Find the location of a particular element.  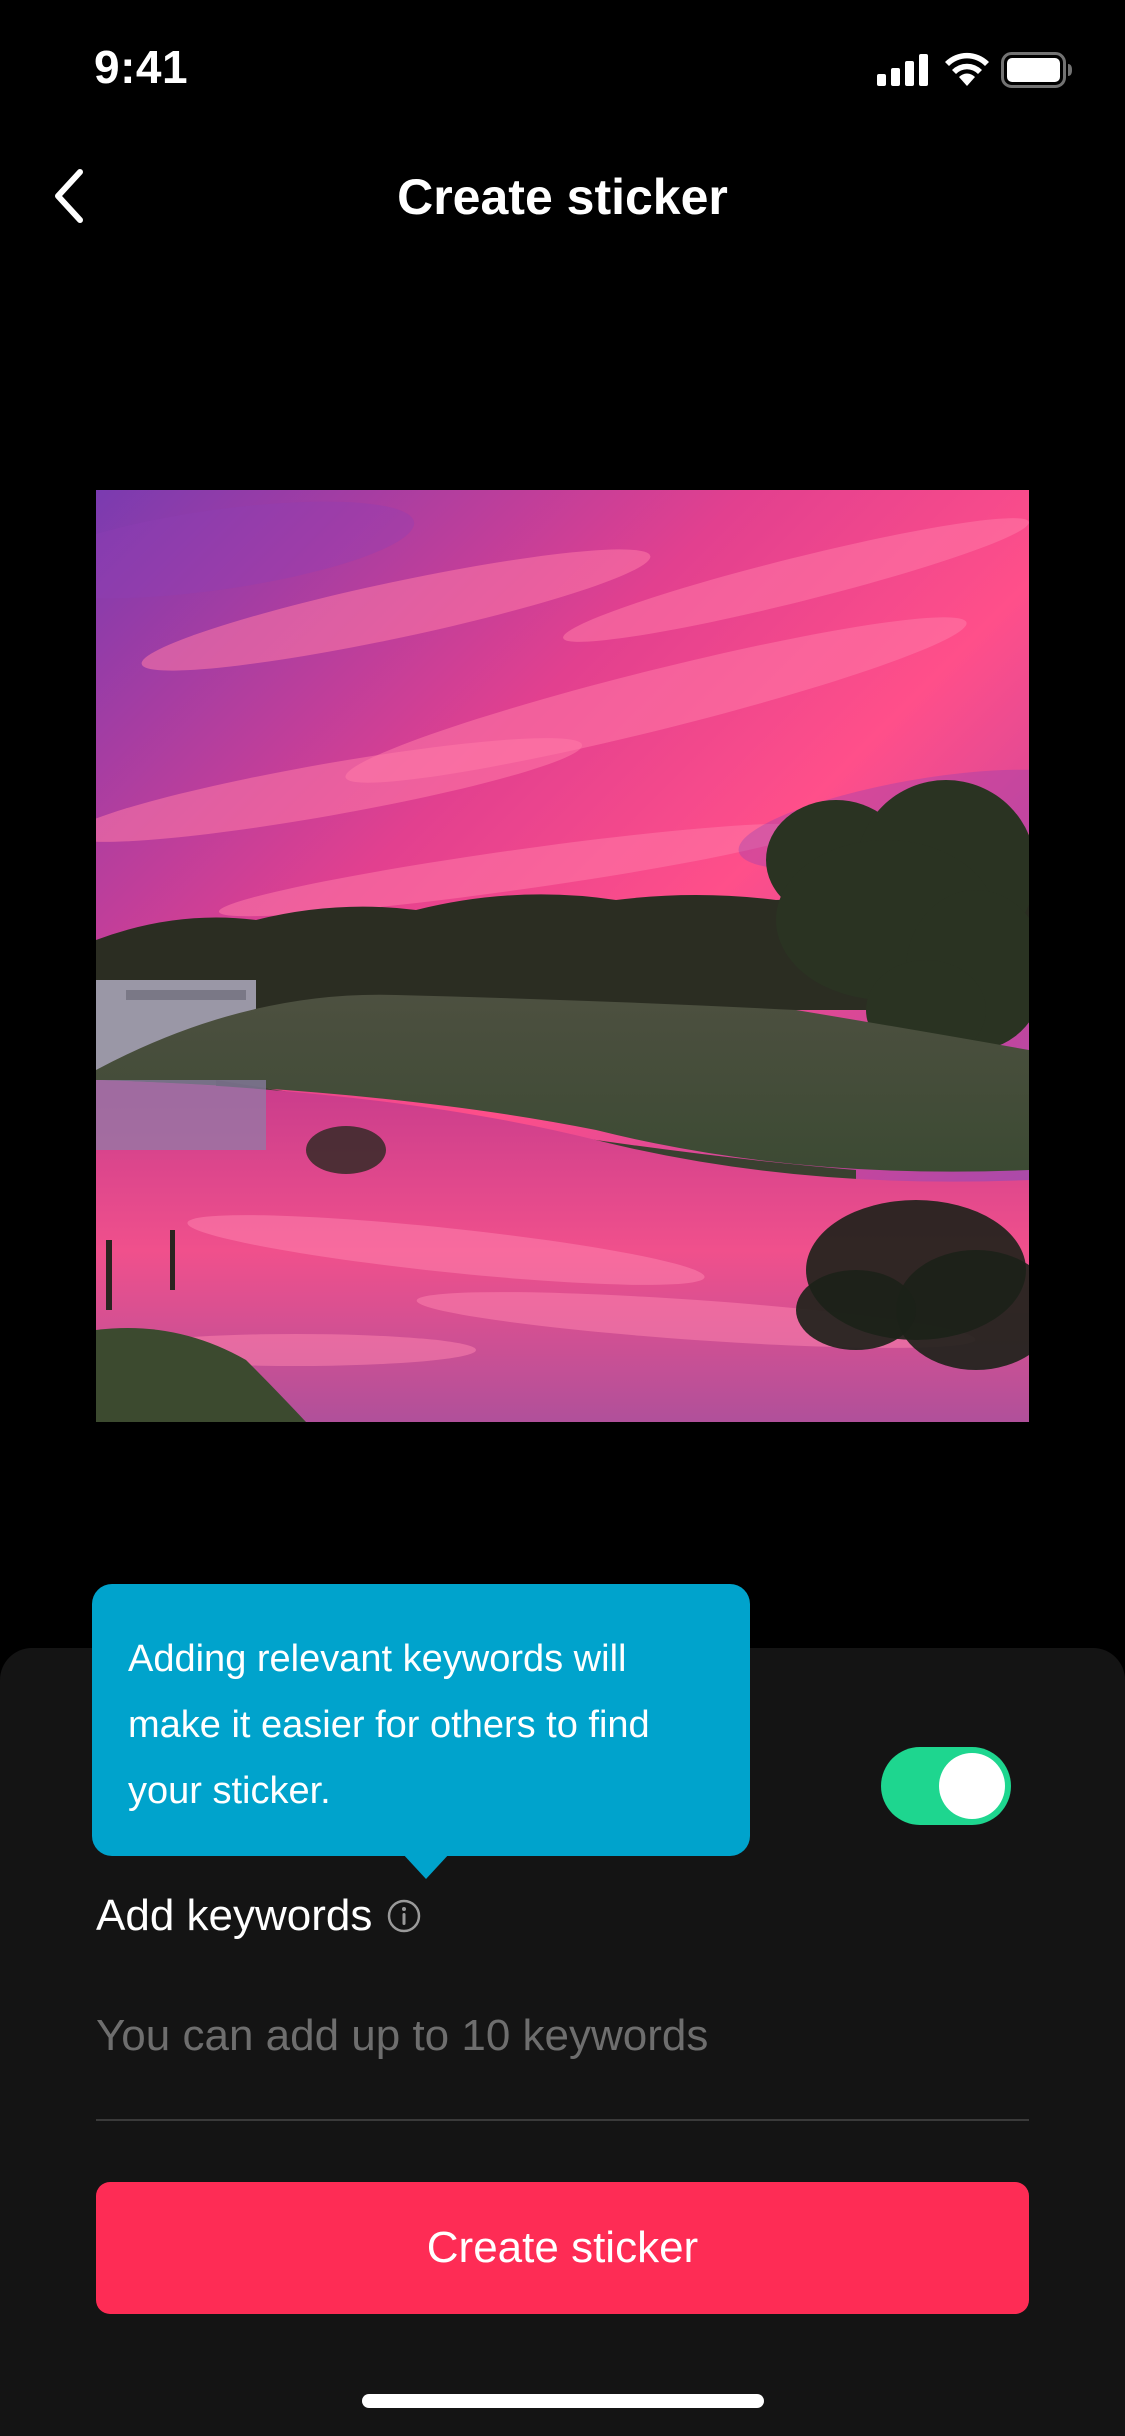

toggle-knob is located at coordinates (972, 1786).